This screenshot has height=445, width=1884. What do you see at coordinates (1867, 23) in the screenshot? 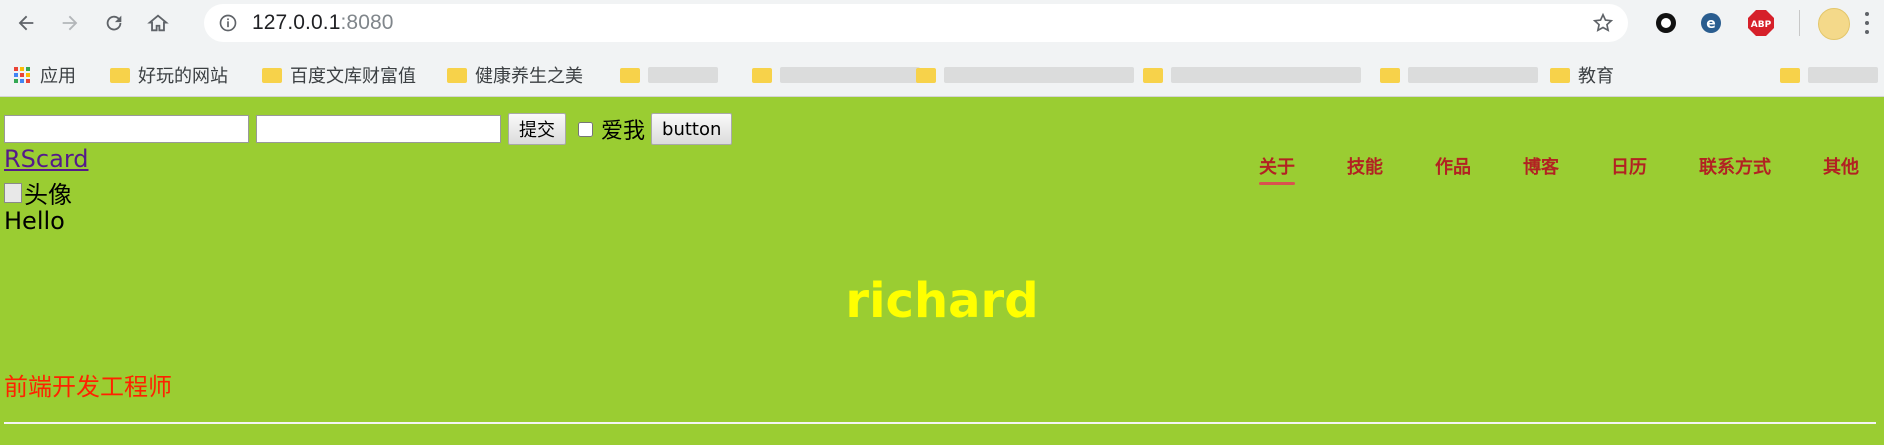
I see `menu-kebab-icon` at bounding box center [1867, 23].